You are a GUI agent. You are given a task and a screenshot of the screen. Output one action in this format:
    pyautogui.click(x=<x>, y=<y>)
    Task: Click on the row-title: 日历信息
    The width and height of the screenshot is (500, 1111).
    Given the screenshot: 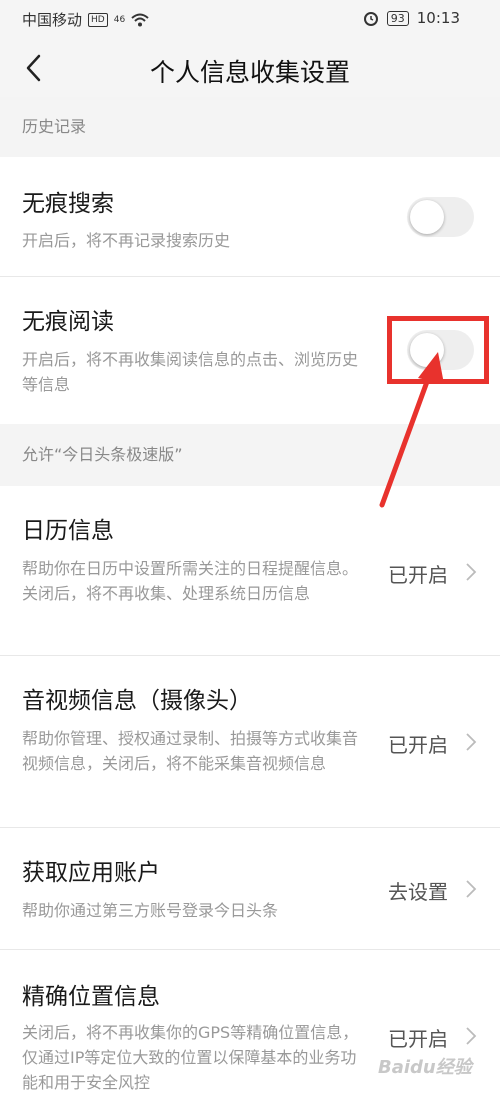 What is the action you would take?
    pyautogui.click(x=68, y=531)
    